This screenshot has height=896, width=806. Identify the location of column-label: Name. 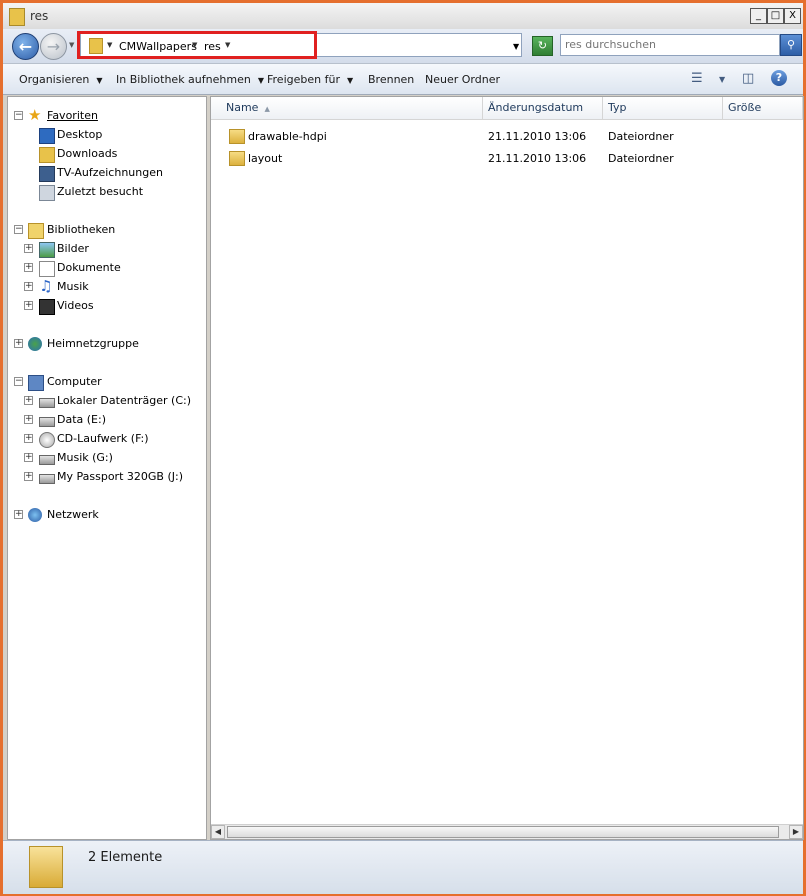
(242, 107).